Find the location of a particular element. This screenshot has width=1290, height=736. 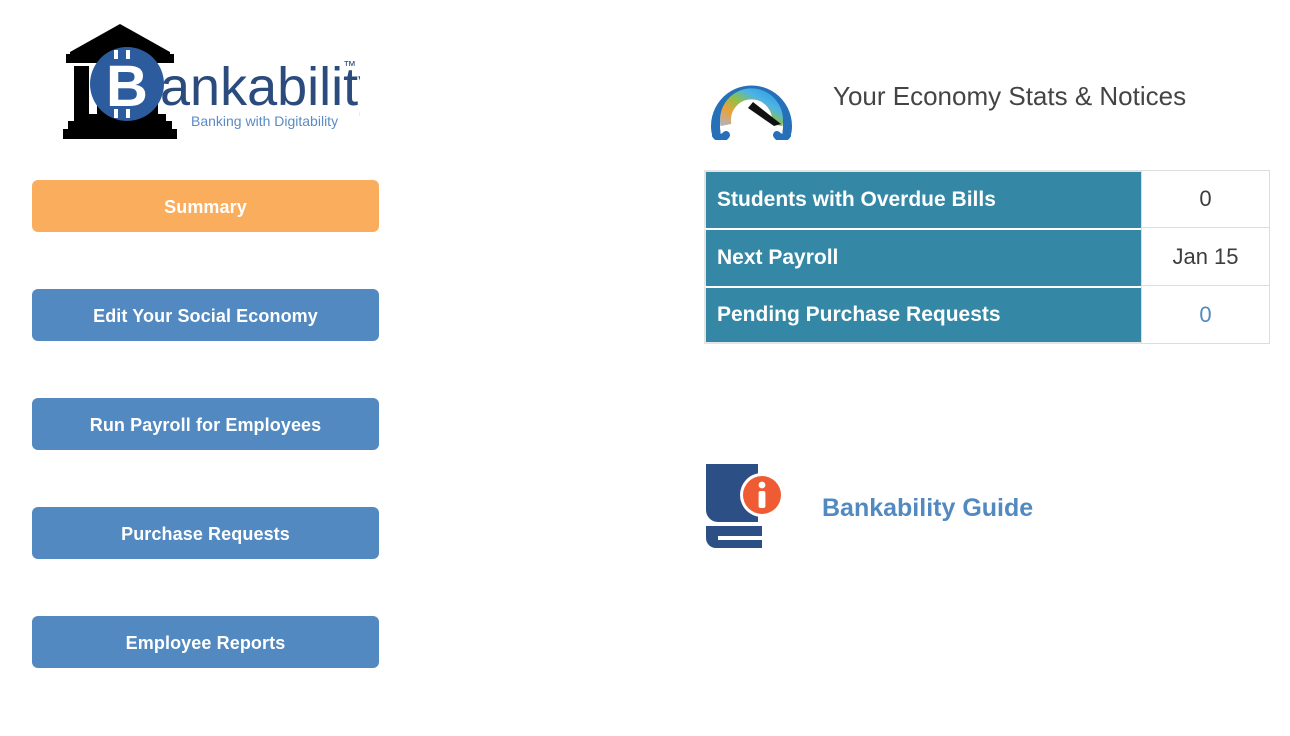

book-info-icon is located at coordinates (748, 508).